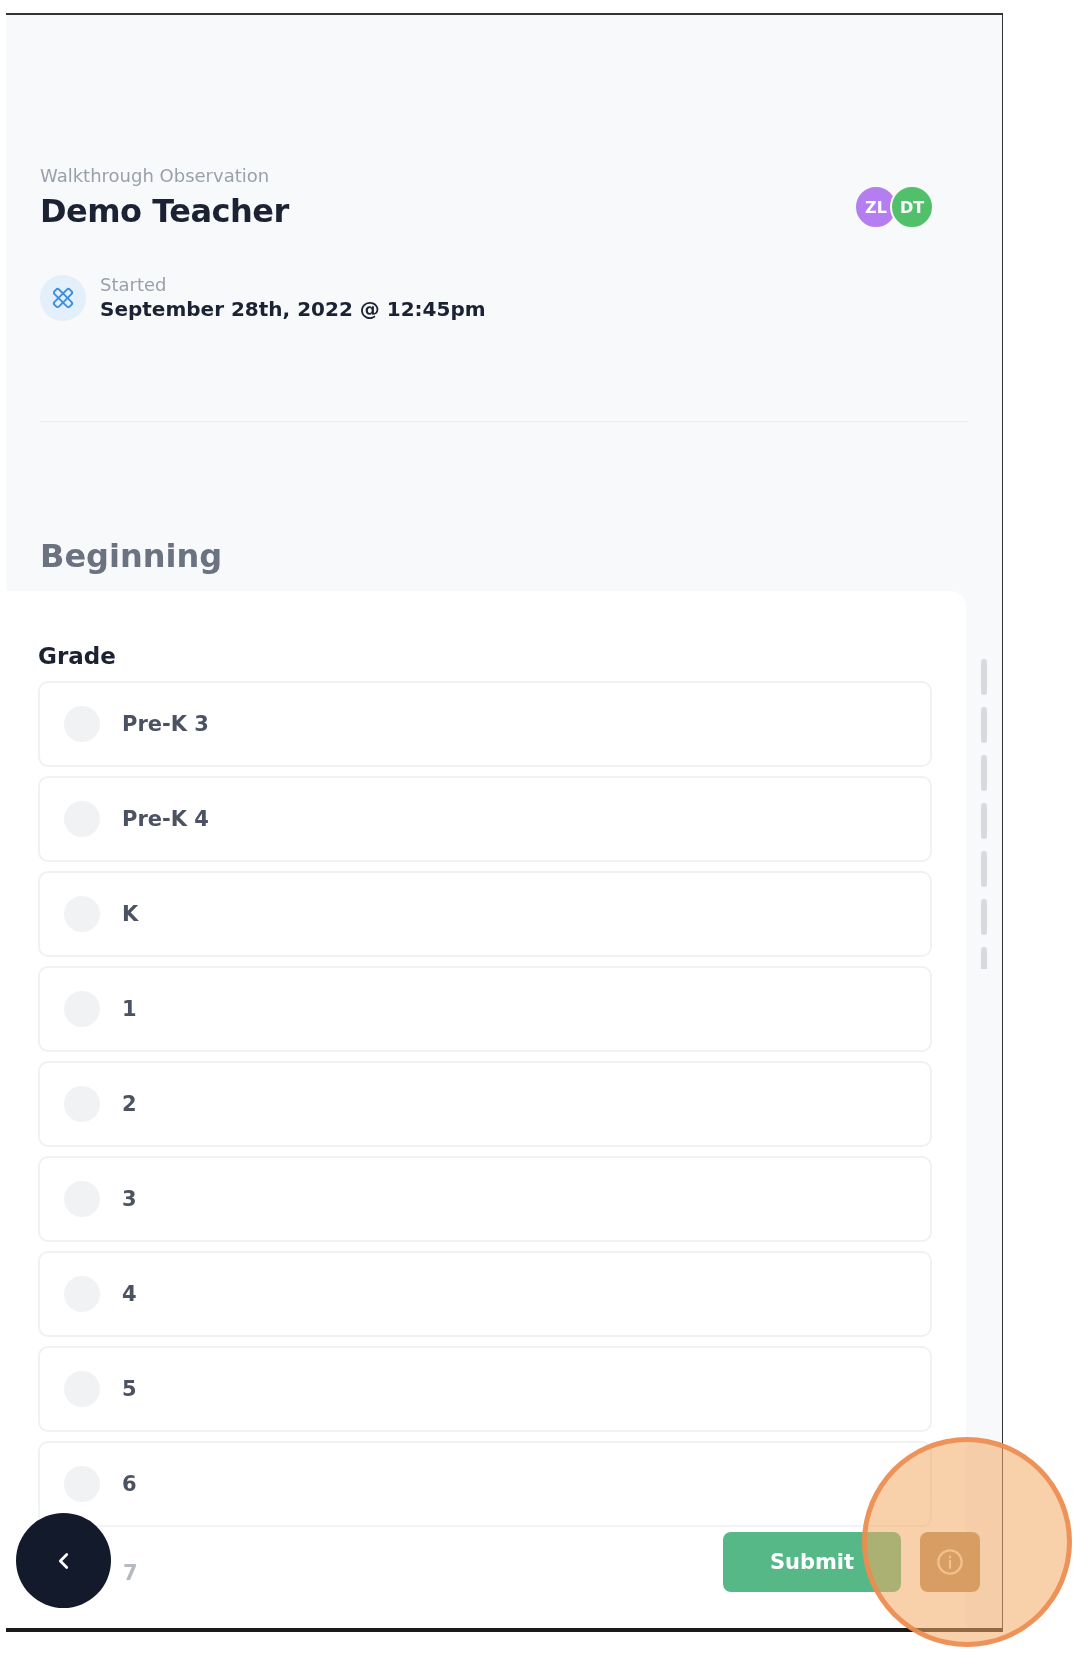  What do you see at coordinates (485, 914) in the screenshot?
I see `grade-option: K` at bounding box center [485, 914].